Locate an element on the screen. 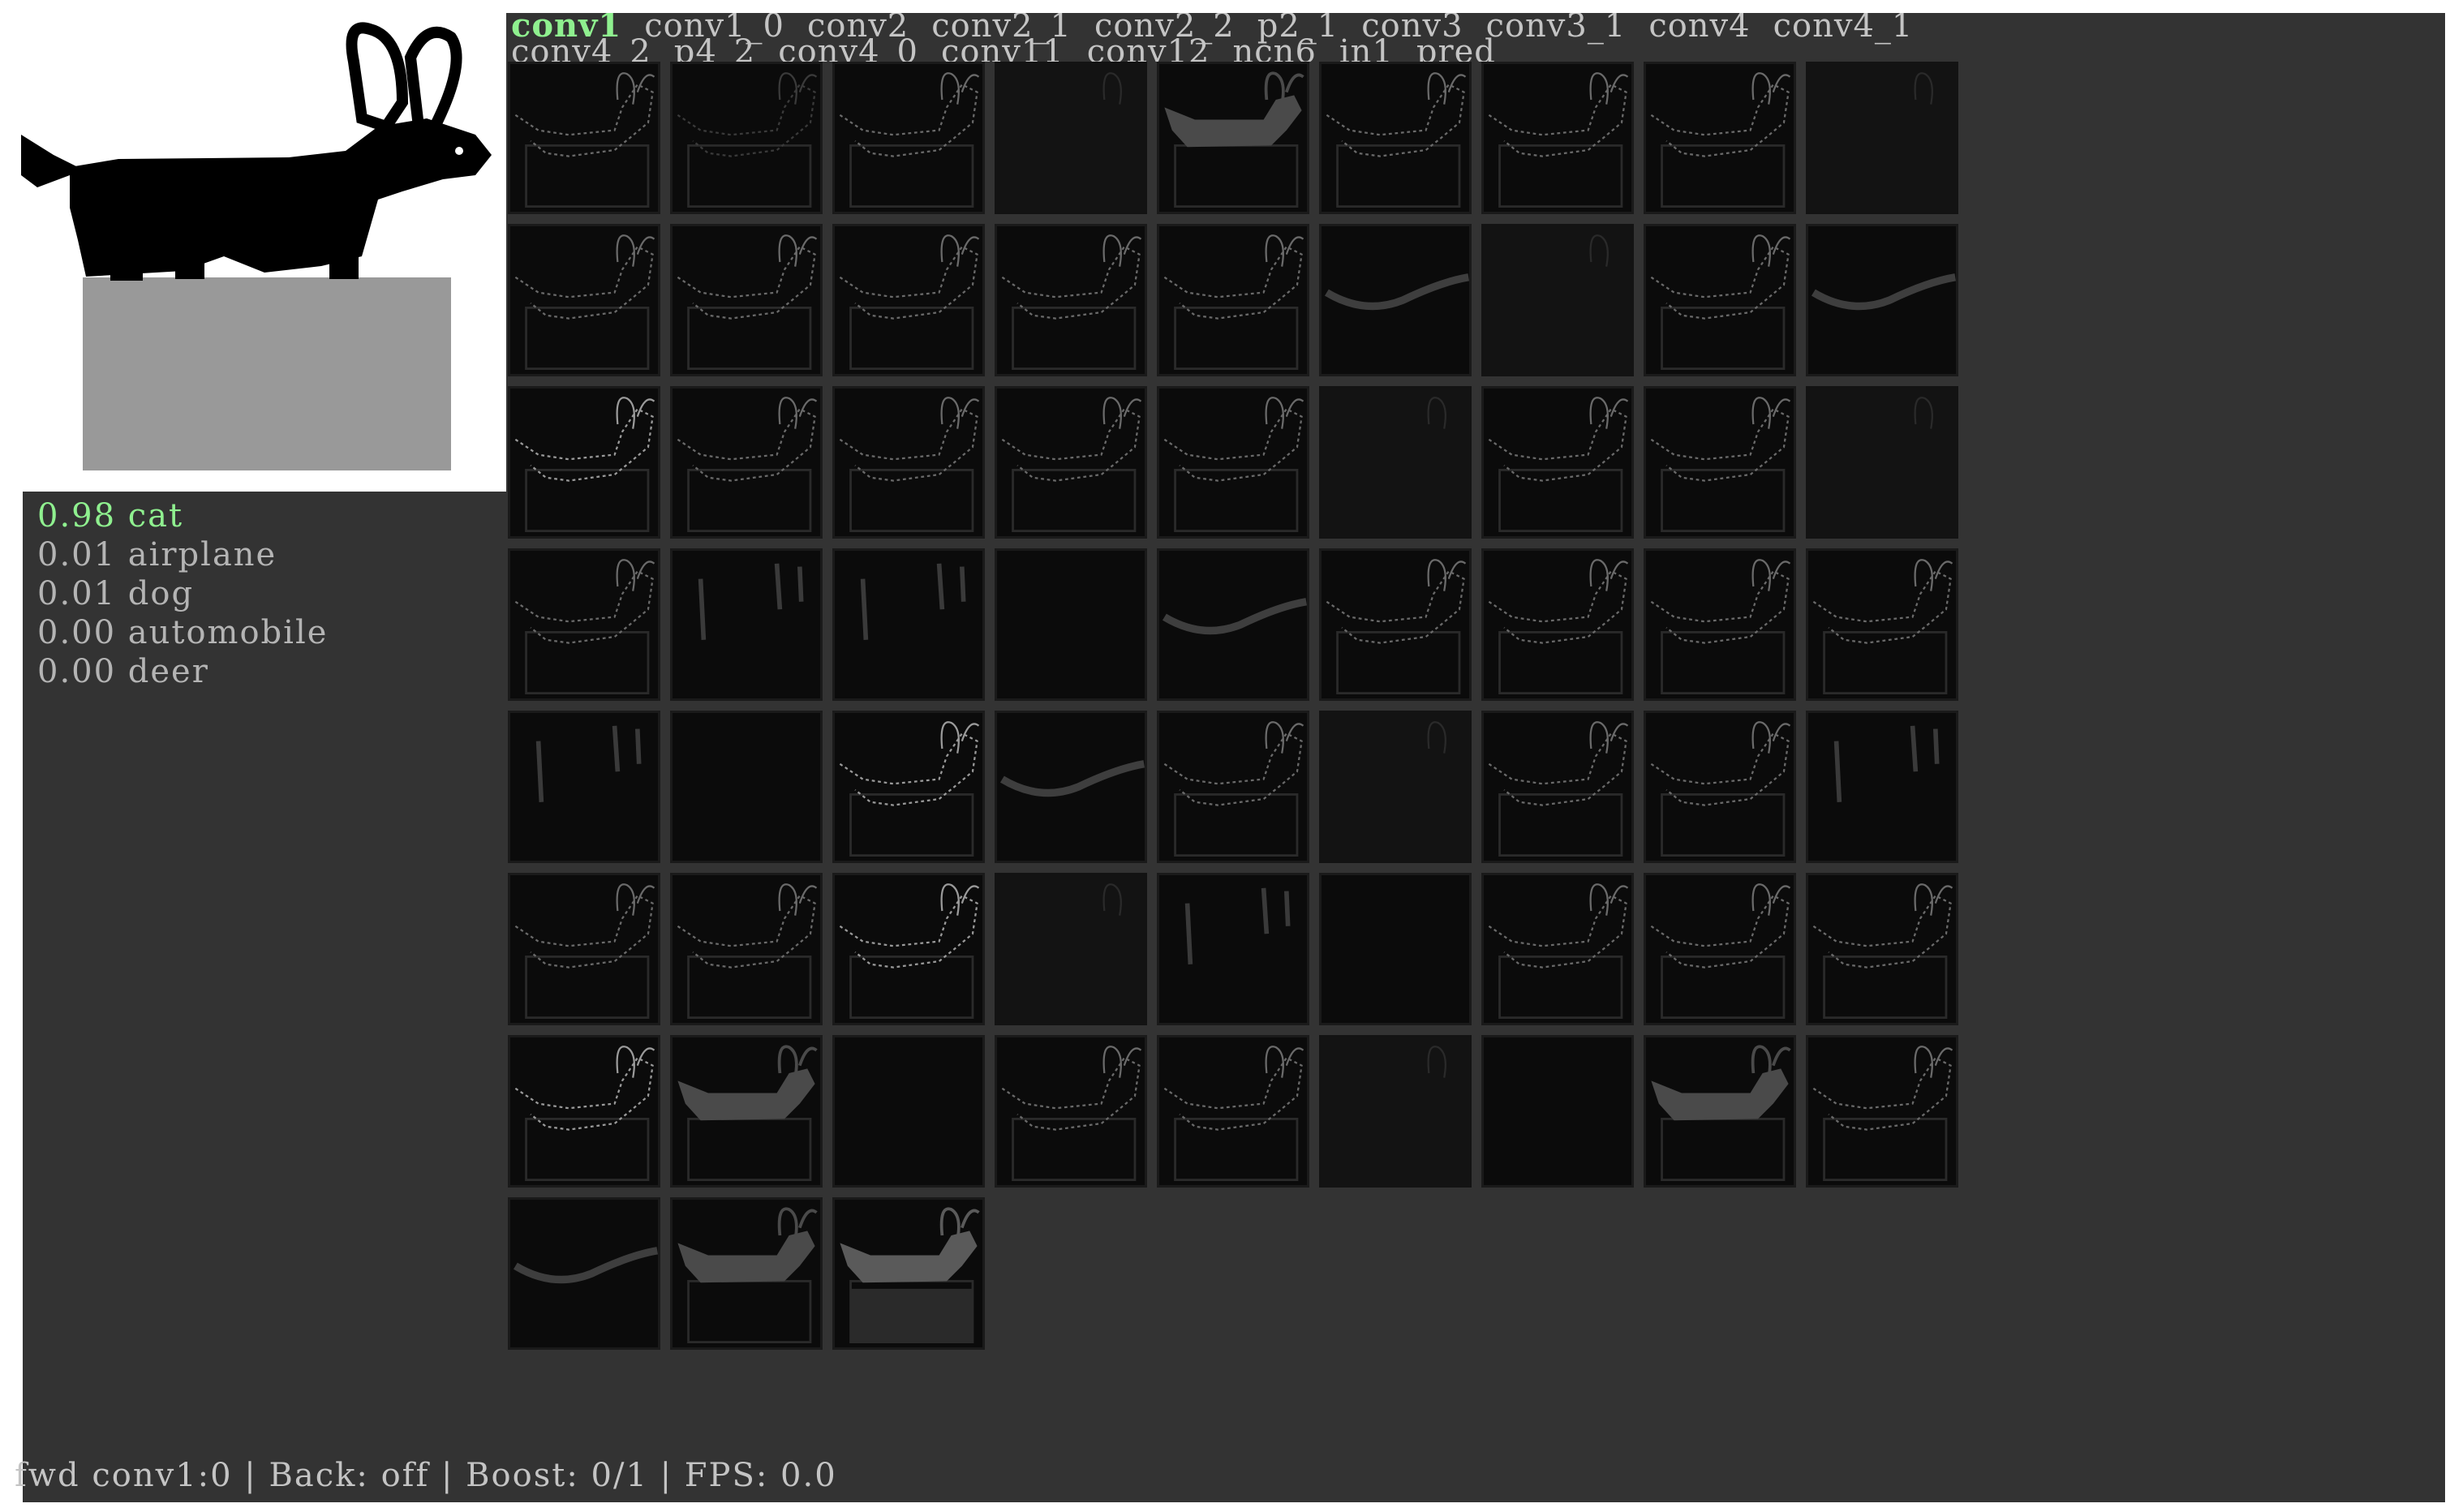  layer-tab-conv4-1: conv4_1 is located at coordinates (1843, 27).